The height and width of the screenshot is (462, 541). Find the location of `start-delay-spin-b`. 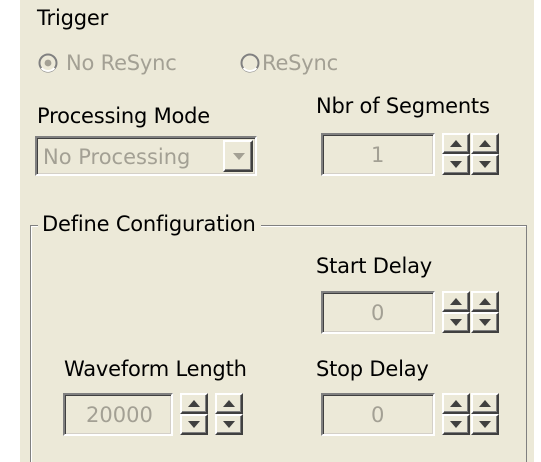

start-delay-spin-b is located at coordinates (485, 312).